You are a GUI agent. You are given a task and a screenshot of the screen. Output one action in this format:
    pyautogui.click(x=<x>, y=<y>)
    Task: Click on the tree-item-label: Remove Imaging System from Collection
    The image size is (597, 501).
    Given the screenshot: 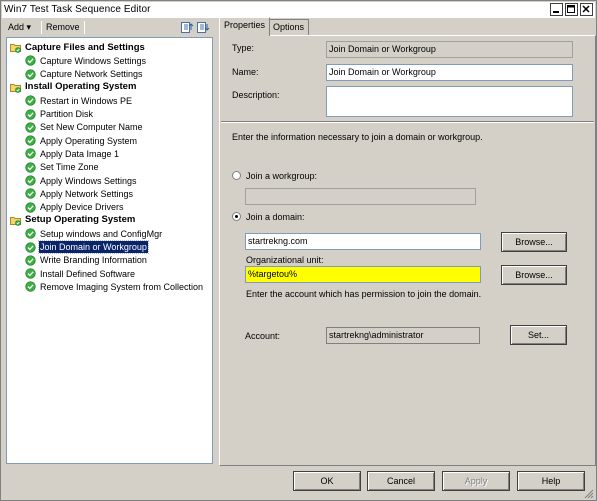 What is the action you would take?
    pyautogui.click(x=122, y=286)
    